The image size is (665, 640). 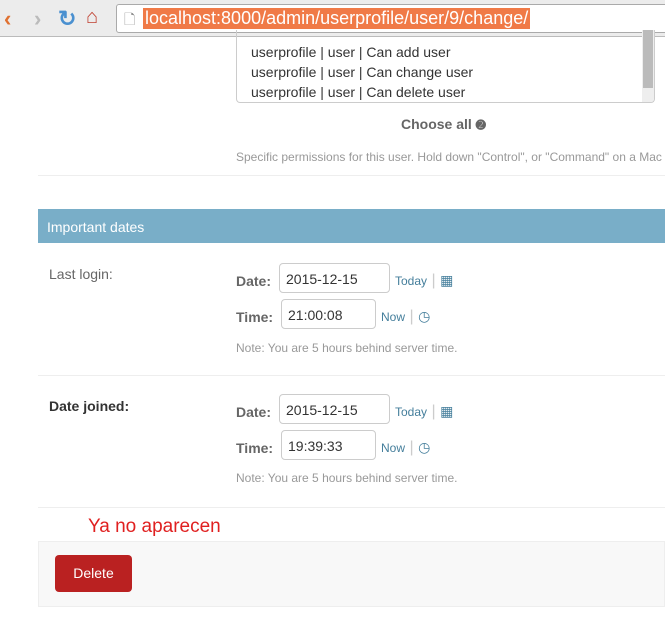 I want to click on last-login-label: Last login:, so click(x=81, y=274).